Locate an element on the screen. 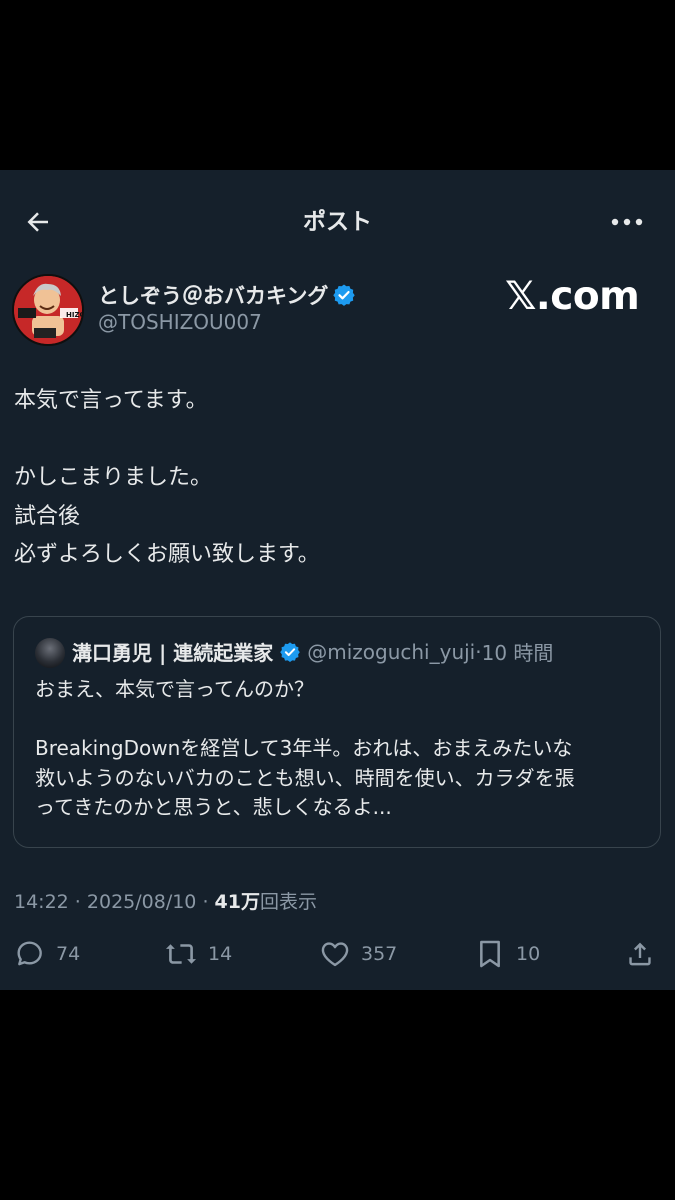 This screenshot has width=675, height=1200. bookmark-count: 10 is located at coordinates (528, 954).